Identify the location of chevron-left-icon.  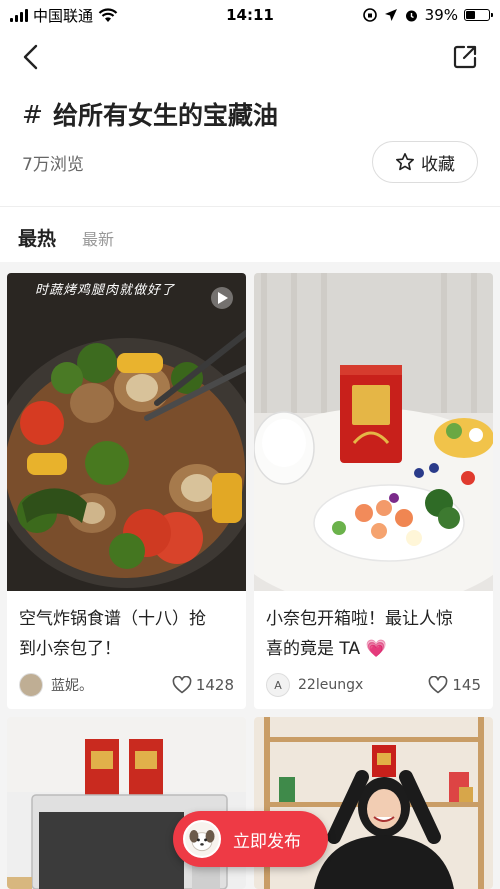
(30, 57).